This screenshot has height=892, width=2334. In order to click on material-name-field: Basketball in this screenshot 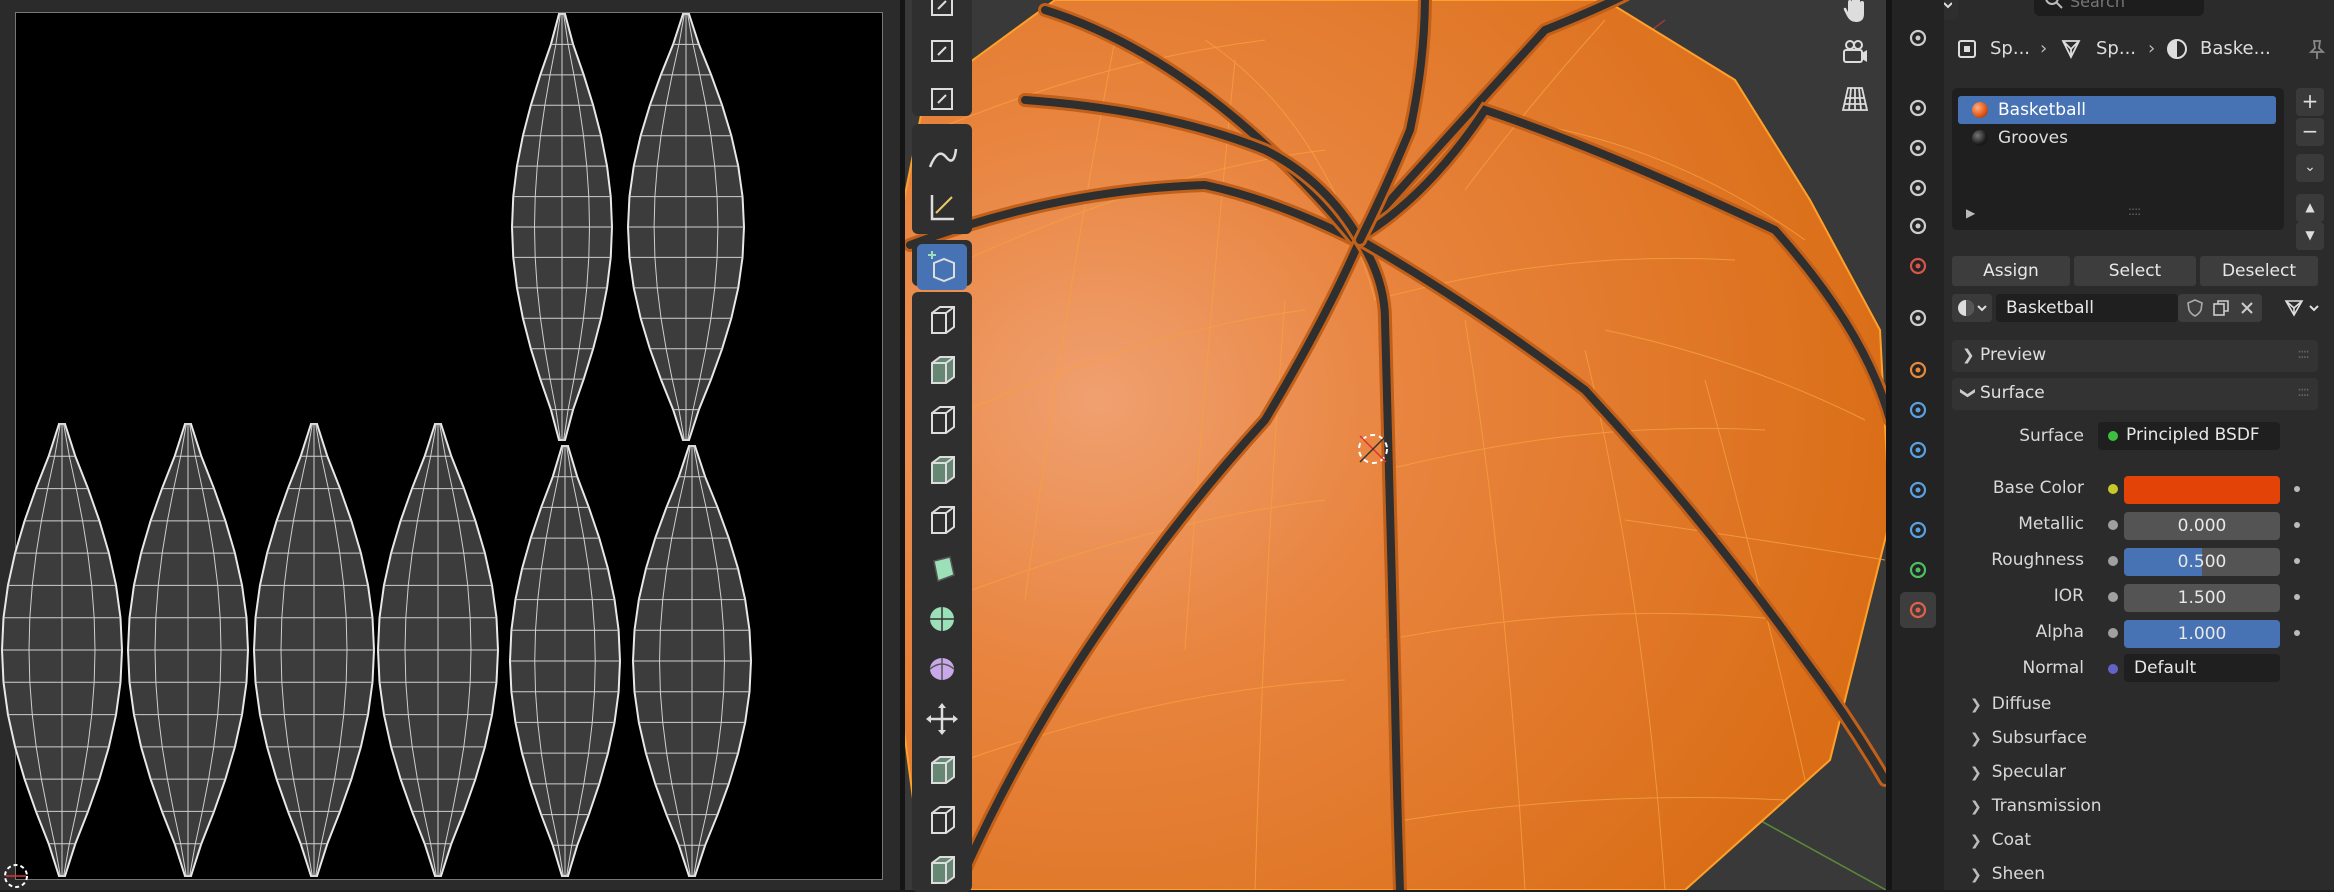, I will do `click(2087, 308)`.